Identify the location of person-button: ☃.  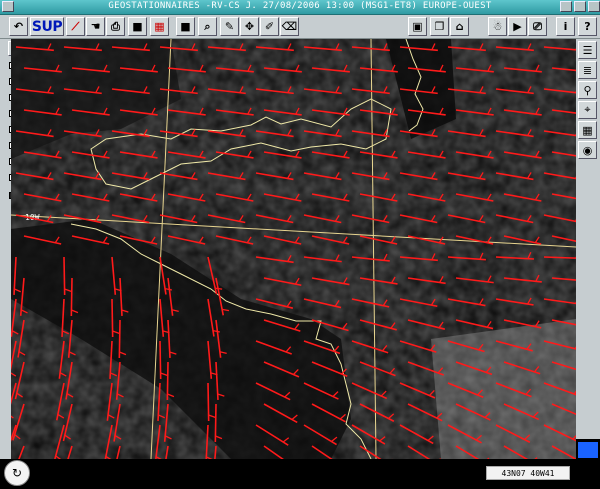
(497, 26).